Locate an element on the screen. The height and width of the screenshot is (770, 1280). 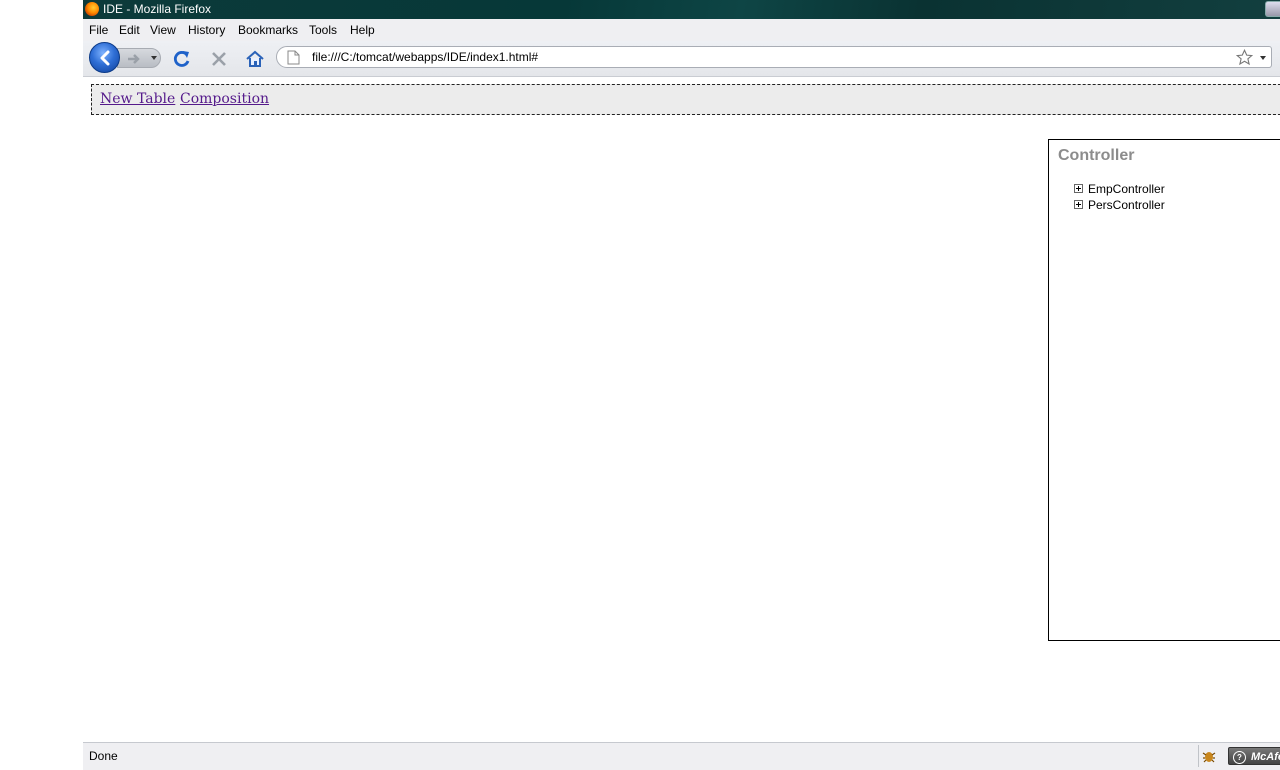
status-bar: Done ? McAfee is located at coordinates (681, 756).